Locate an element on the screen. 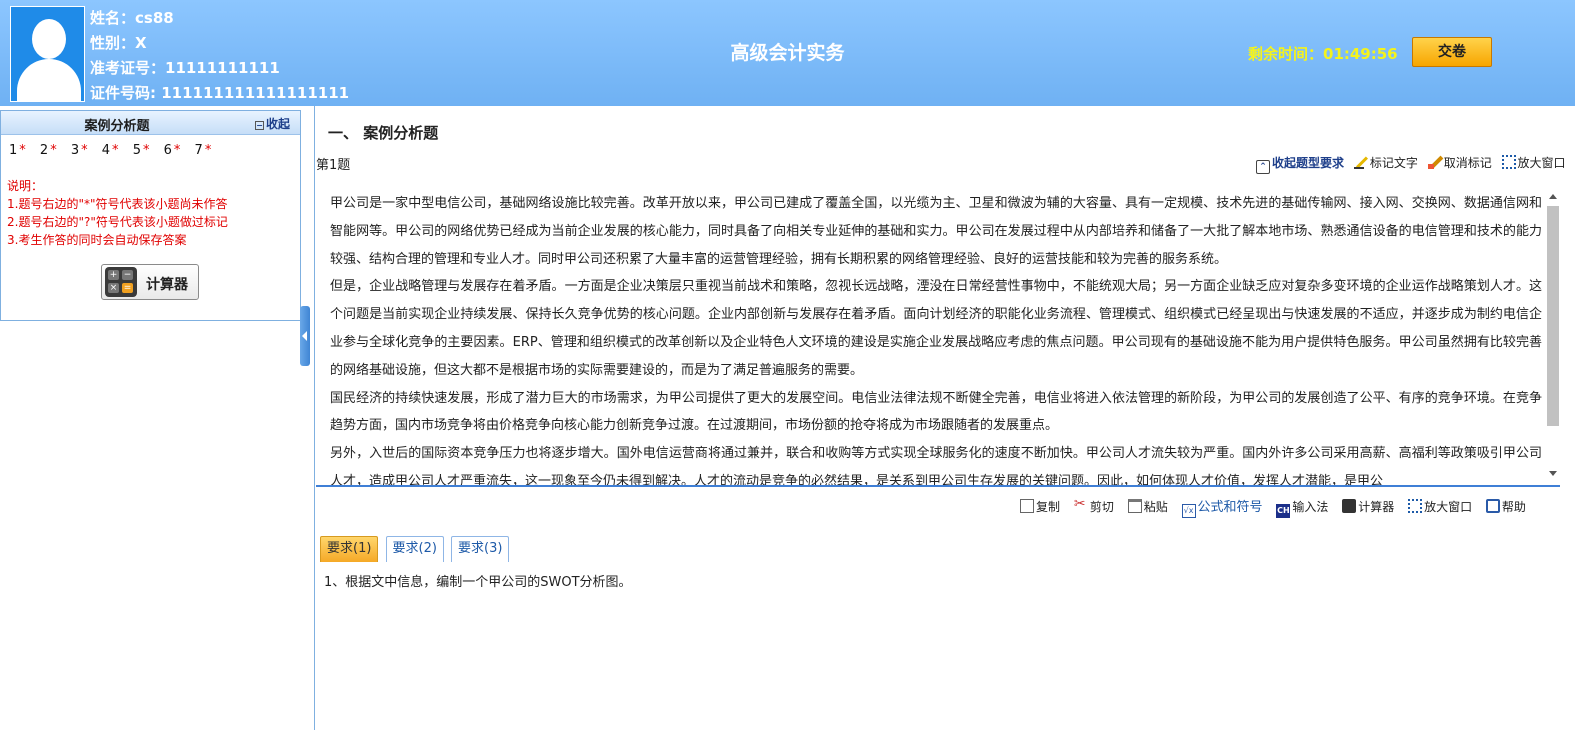 The width and height of the screenshot is (1575, 730). avatar-body-shape is located at coordinates (49, 80).